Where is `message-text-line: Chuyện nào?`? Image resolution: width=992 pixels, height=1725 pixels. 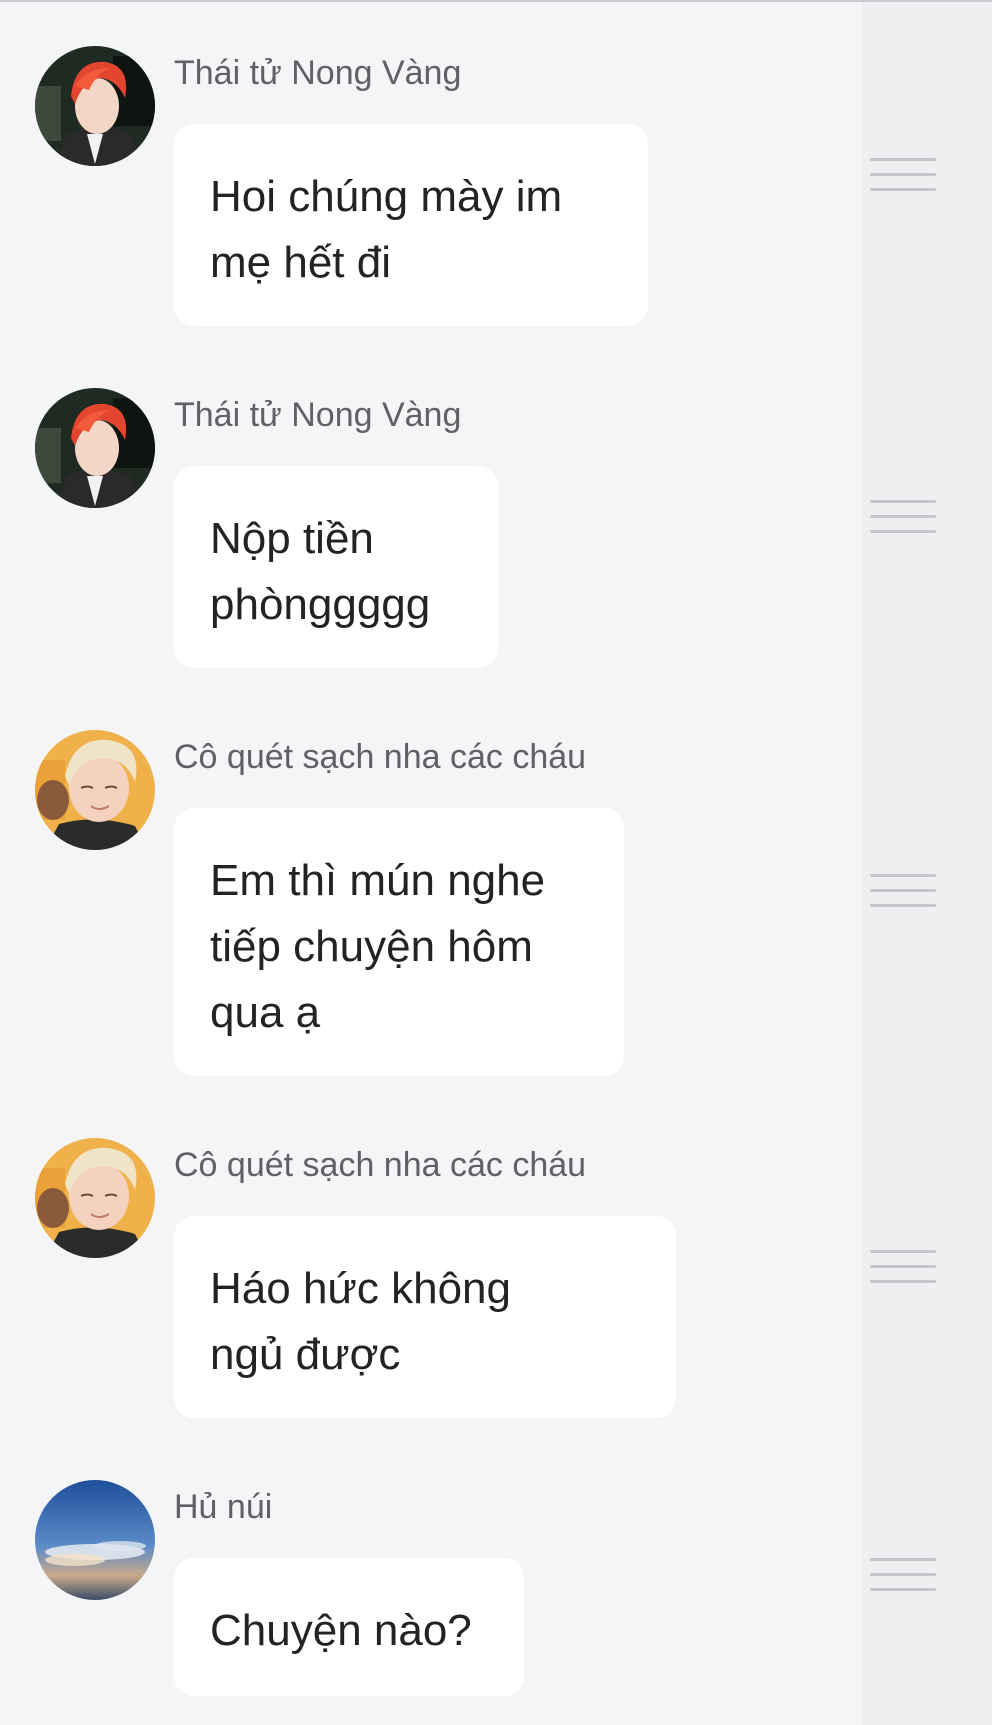 message-text-line: Chuyện nào? is located at coordinates (341, 1630).